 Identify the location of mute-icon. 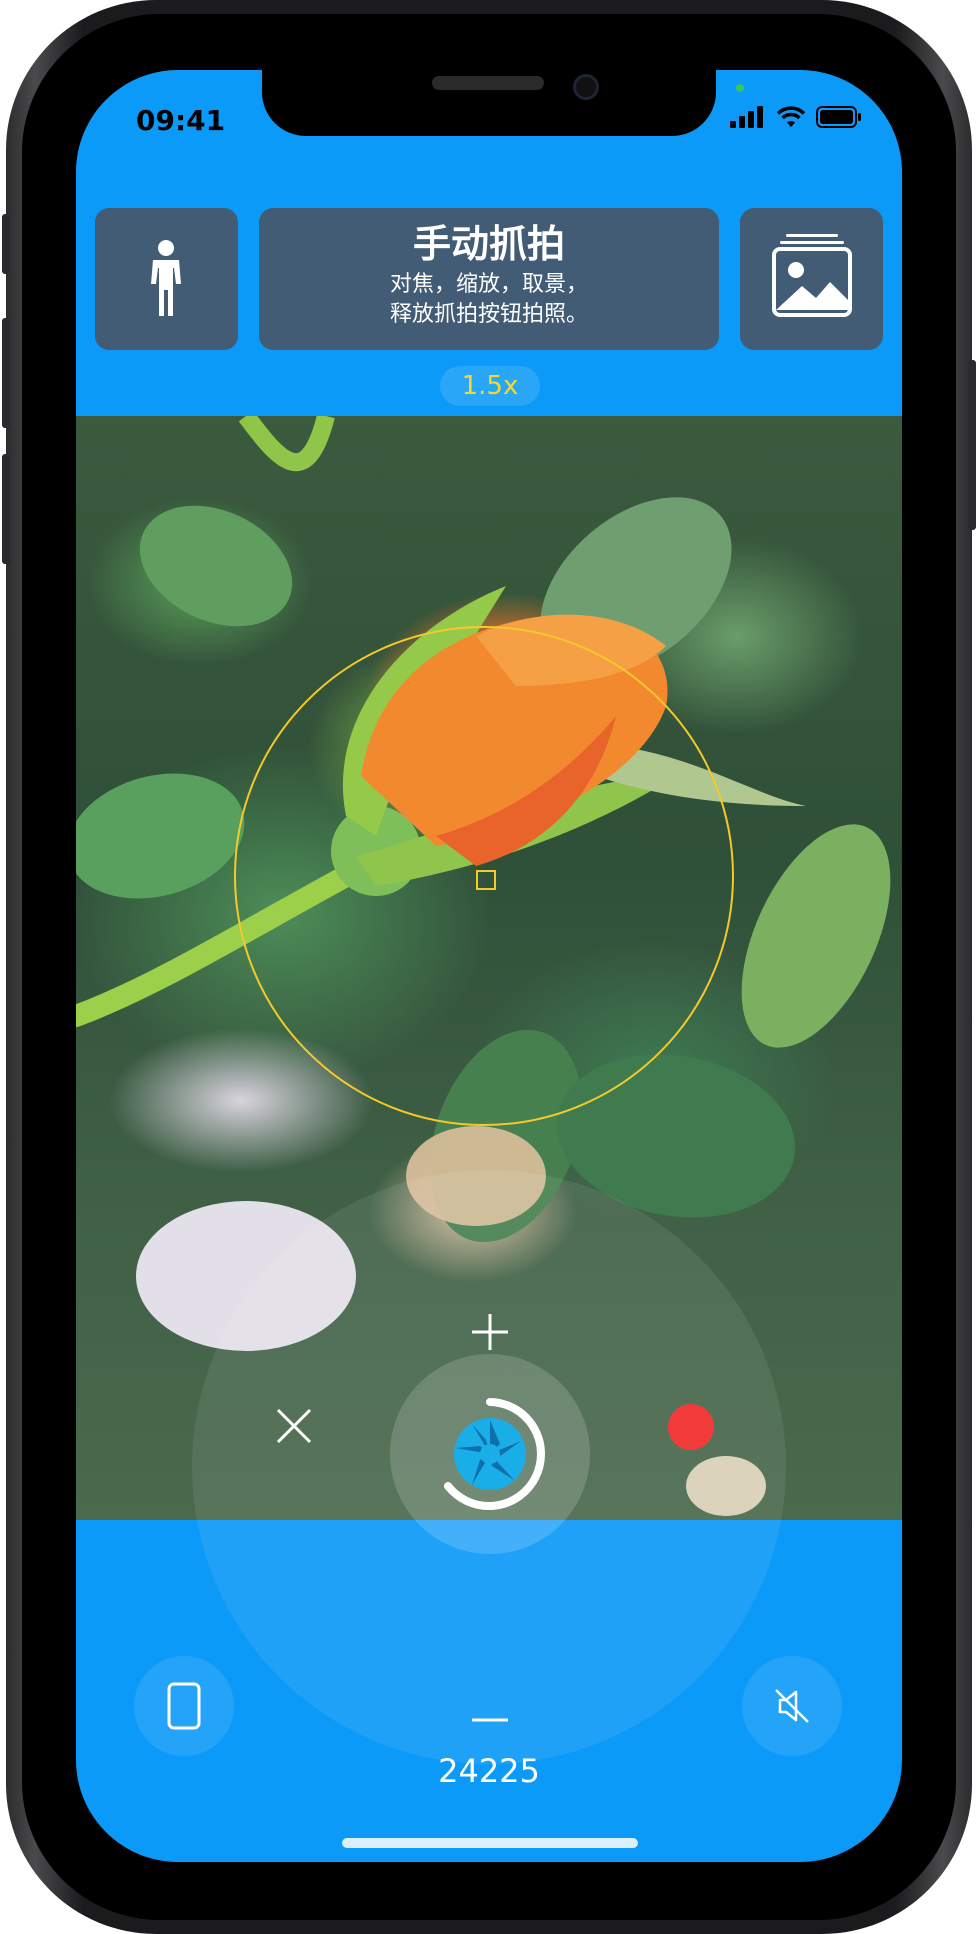
(792, 1706).